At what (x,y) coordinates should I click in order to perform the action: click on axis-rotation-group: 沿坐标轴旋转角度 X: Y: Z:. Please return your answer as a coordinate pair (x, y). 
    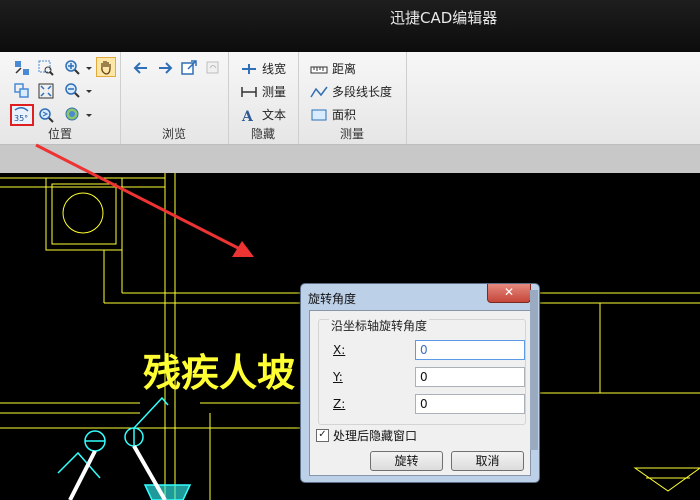
    Looking at the image, I should click on (422, 371).